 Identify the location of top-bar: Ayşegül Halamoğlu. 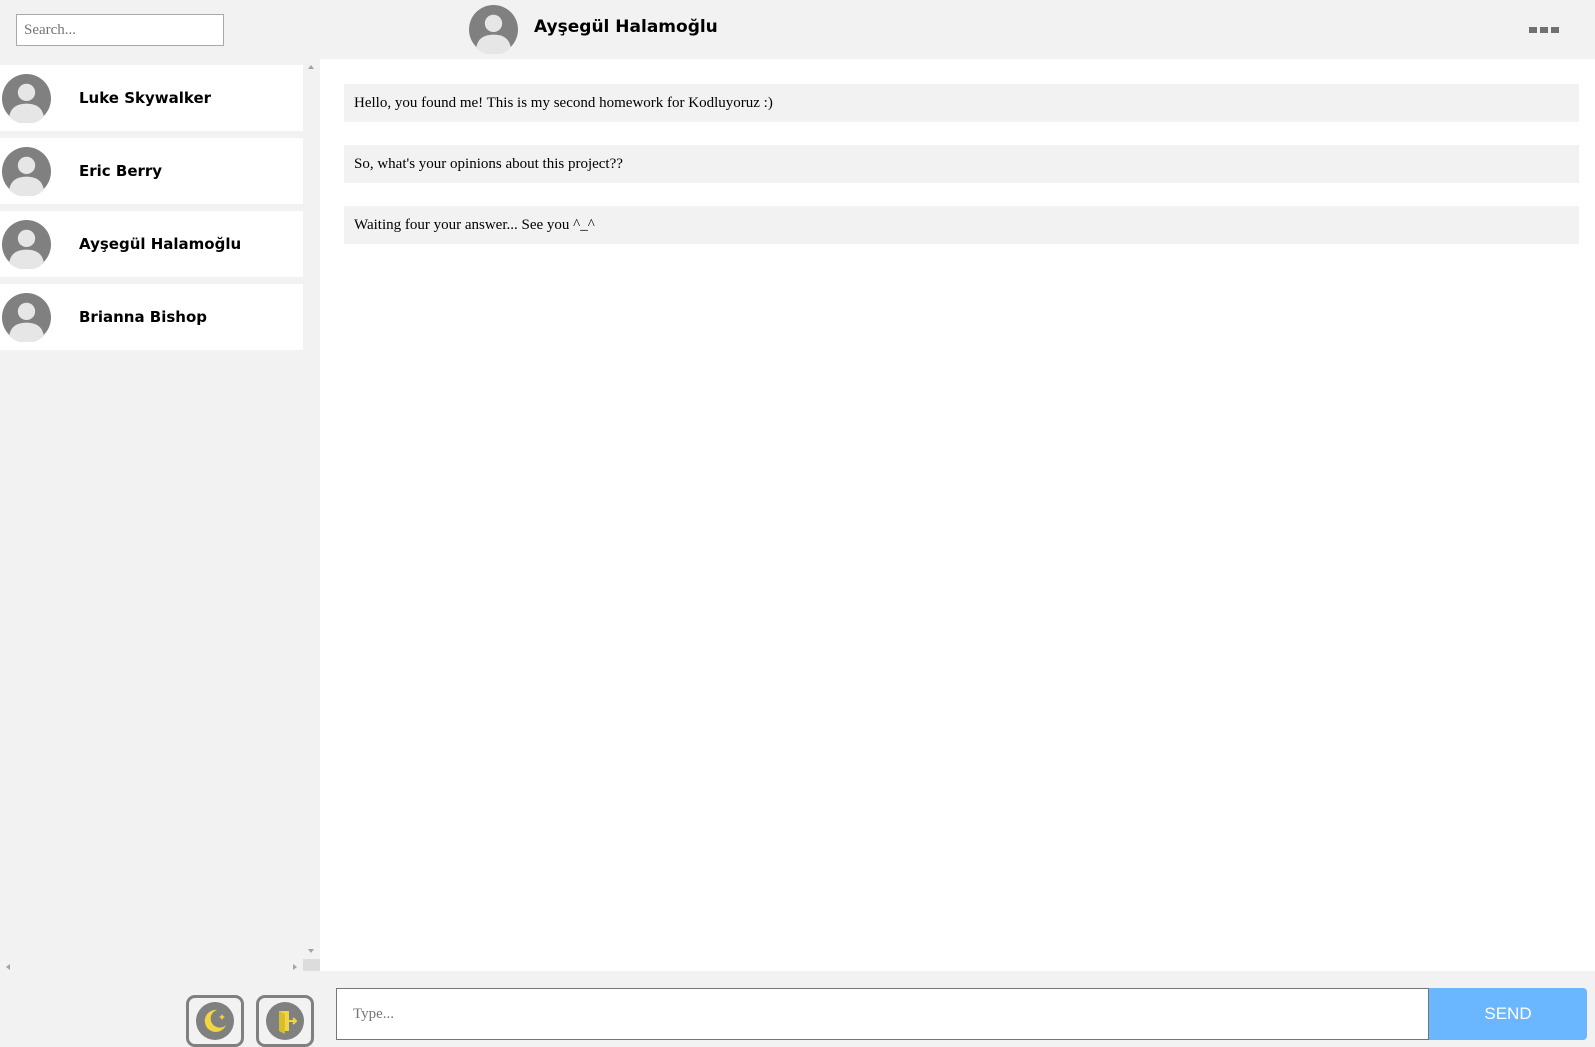
(797, 29).